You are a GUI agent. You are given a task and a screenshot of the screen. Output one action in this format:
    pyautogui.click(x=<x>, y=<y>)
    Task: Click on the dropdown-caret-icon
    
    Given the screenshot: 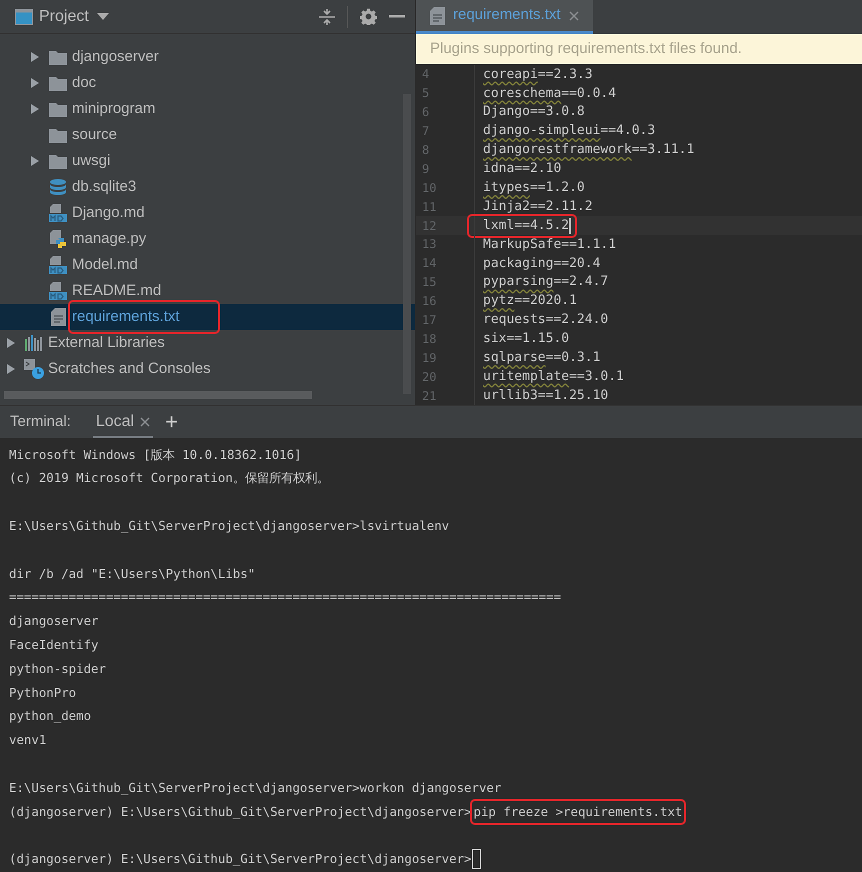 What is the action you would take?
    pyautogui.click(x=102, y=16)
    